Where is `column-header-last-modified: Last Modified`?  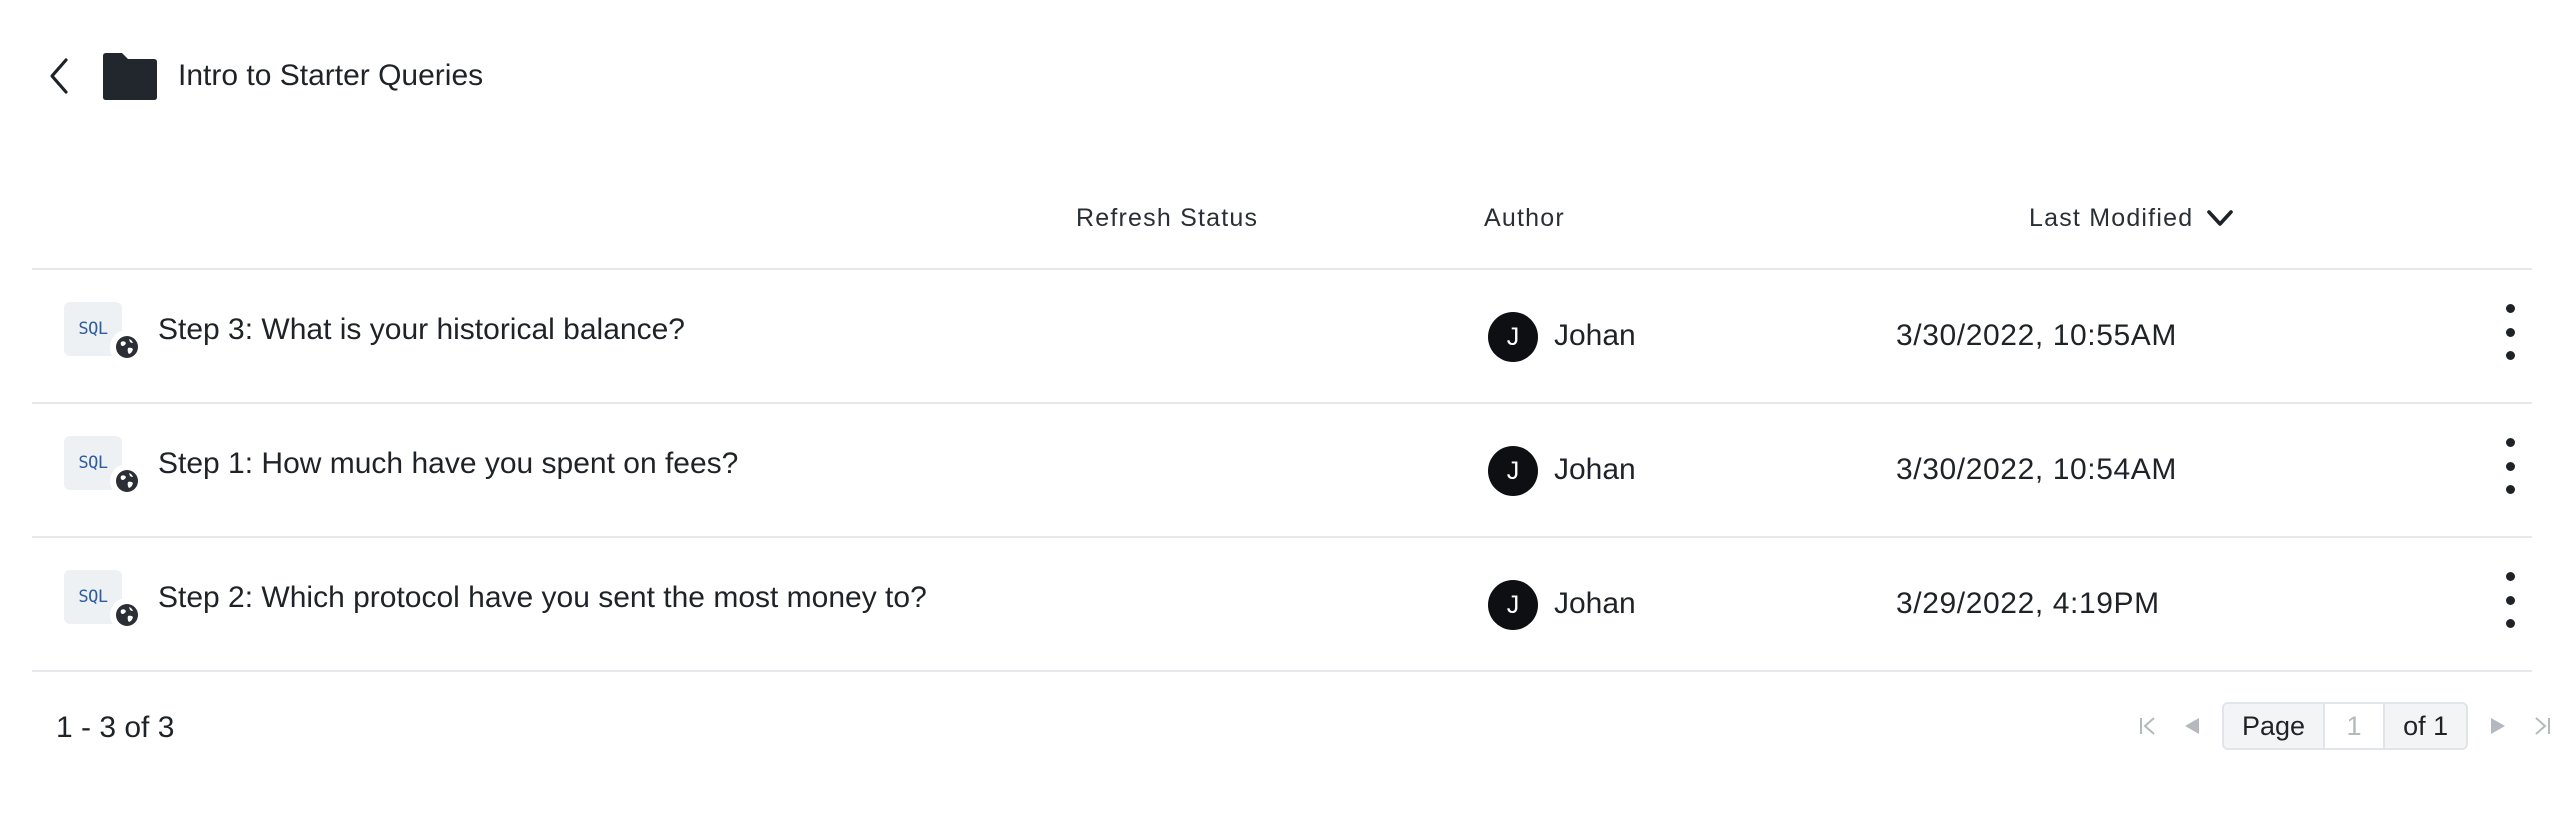
column-header-last-modified: Last Modified is located at coordinates (2132, 218).